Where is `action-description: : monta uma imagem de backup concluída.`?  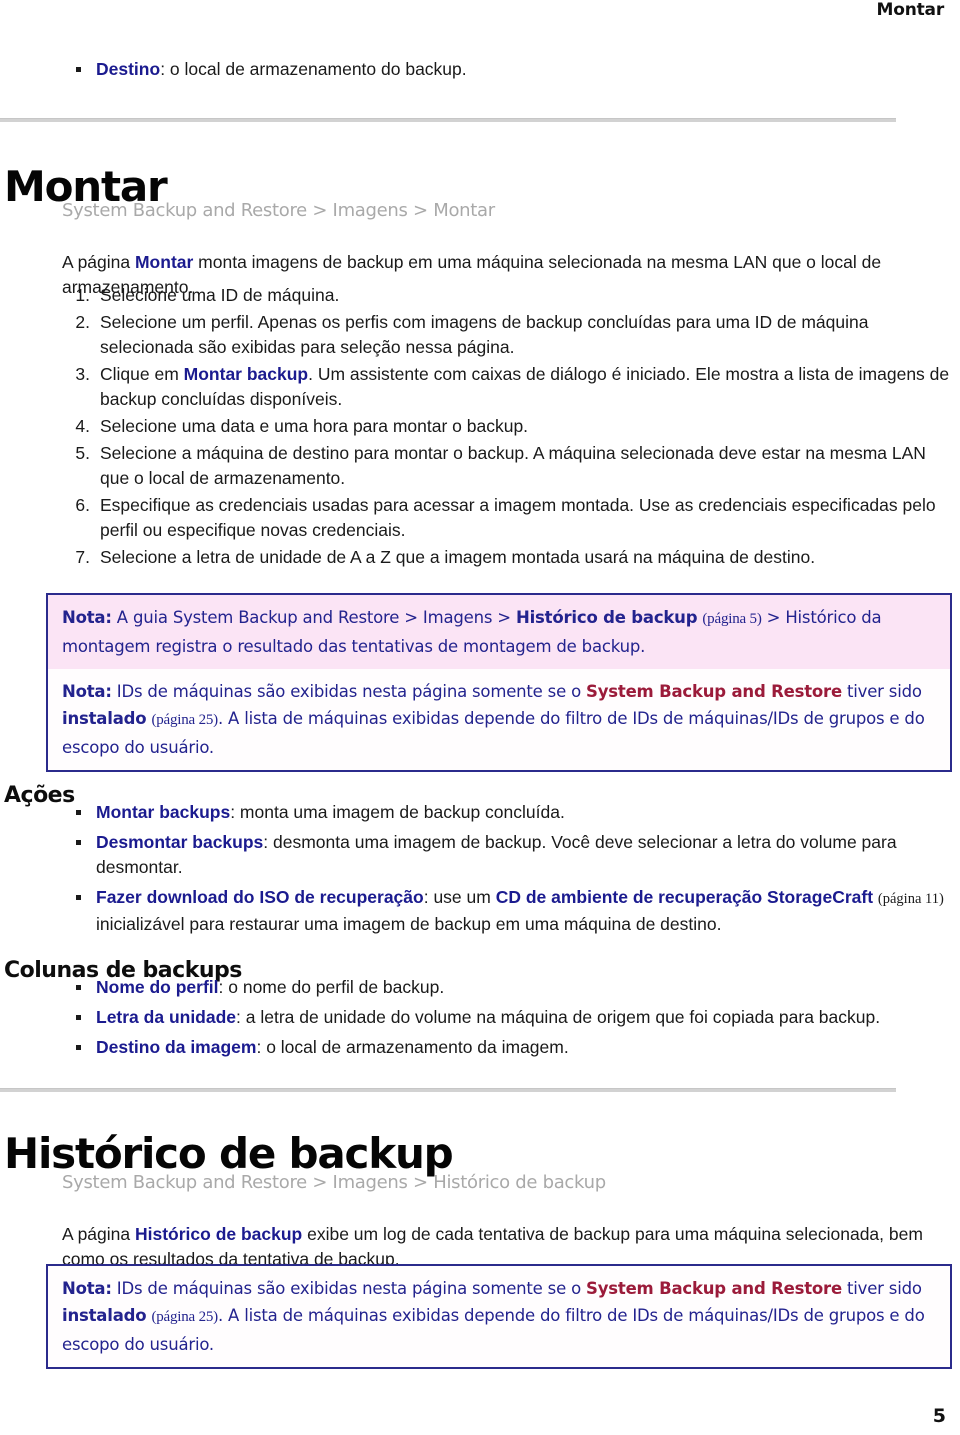 action-description: : monta uma imagem de backup concluída. is located at coordinates (397, 812).